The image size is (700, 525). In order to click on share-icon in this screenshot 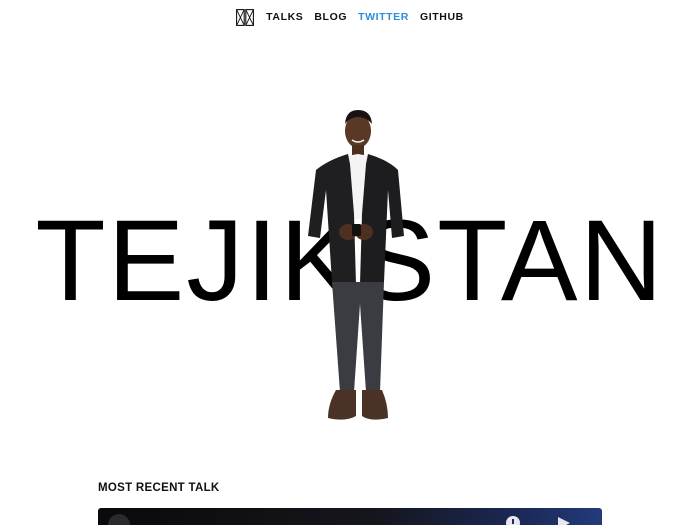, I will do `click(564, 521)`.